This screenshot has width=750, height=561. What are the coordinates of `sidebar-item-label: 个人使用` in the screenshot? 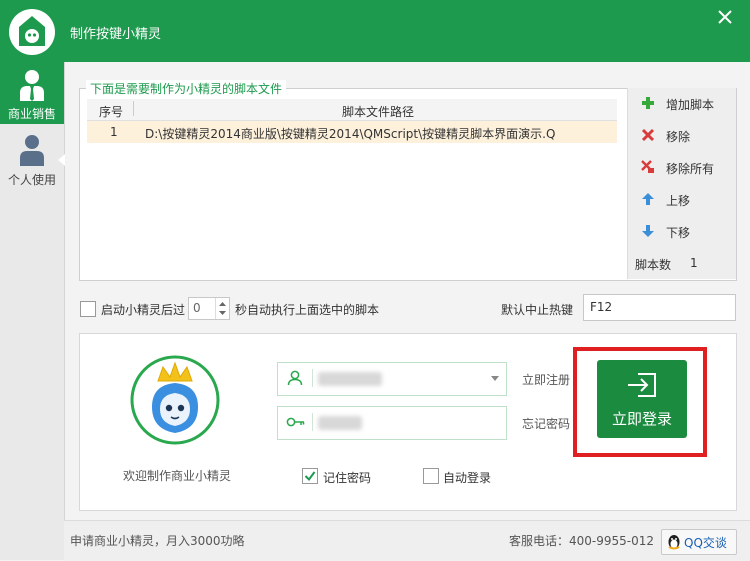 It's located at (31, 180).